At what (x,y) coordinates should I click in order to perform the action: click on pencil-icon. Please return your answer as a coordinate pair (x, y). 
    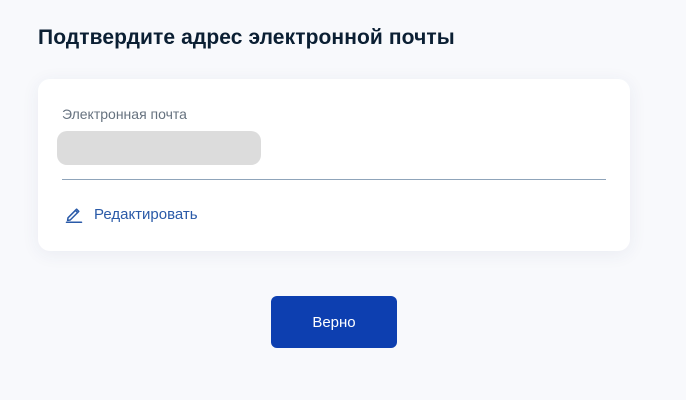
    Looking at the image, I should click on (74, 214).